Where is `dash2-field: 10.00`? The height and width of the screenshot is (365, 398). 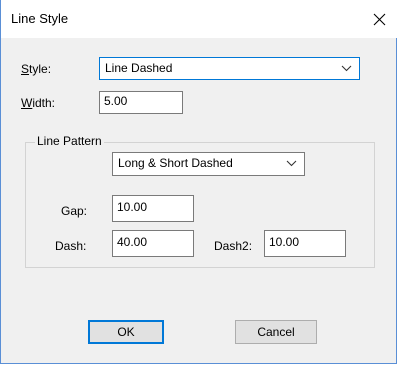
dash2-field: 10.00 is located at coordinates (305, 243).